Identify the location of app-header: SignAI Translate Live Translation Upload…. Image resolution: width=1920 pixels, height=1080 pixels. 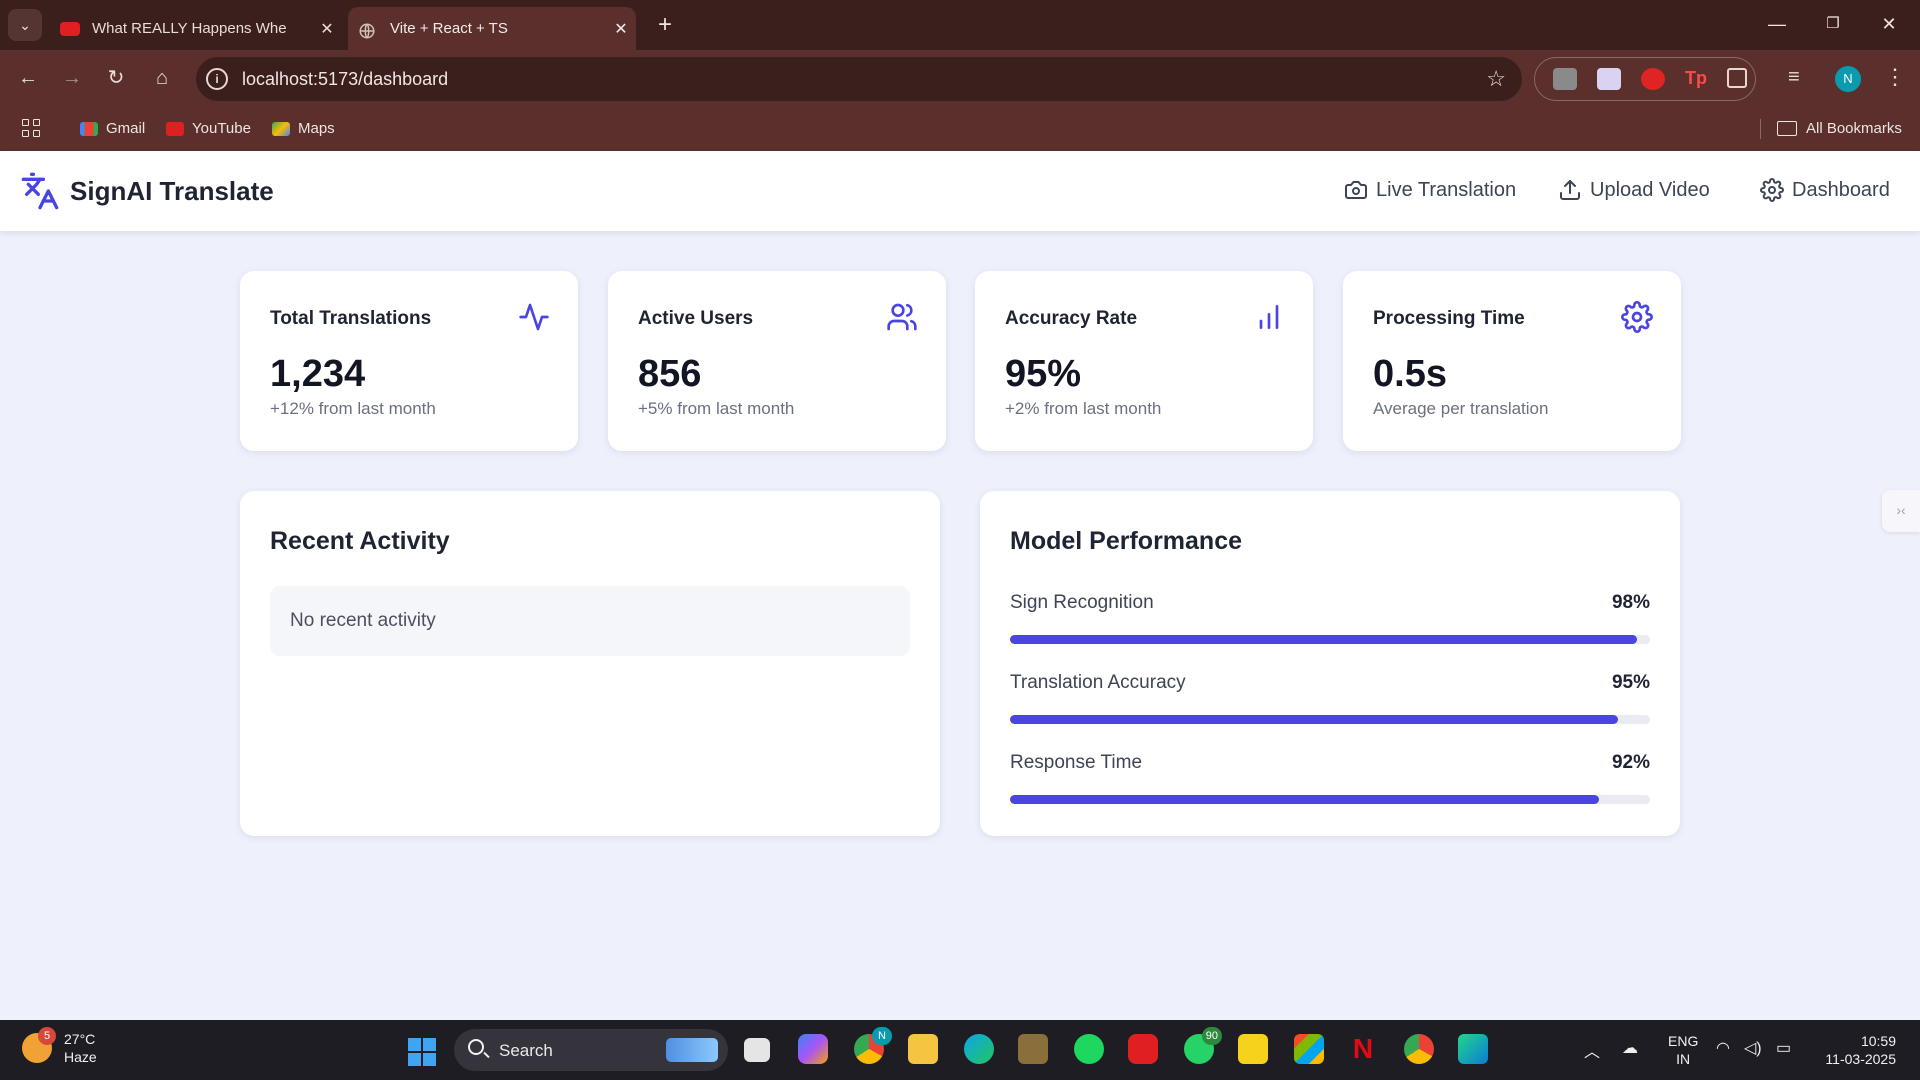
(960, 191).